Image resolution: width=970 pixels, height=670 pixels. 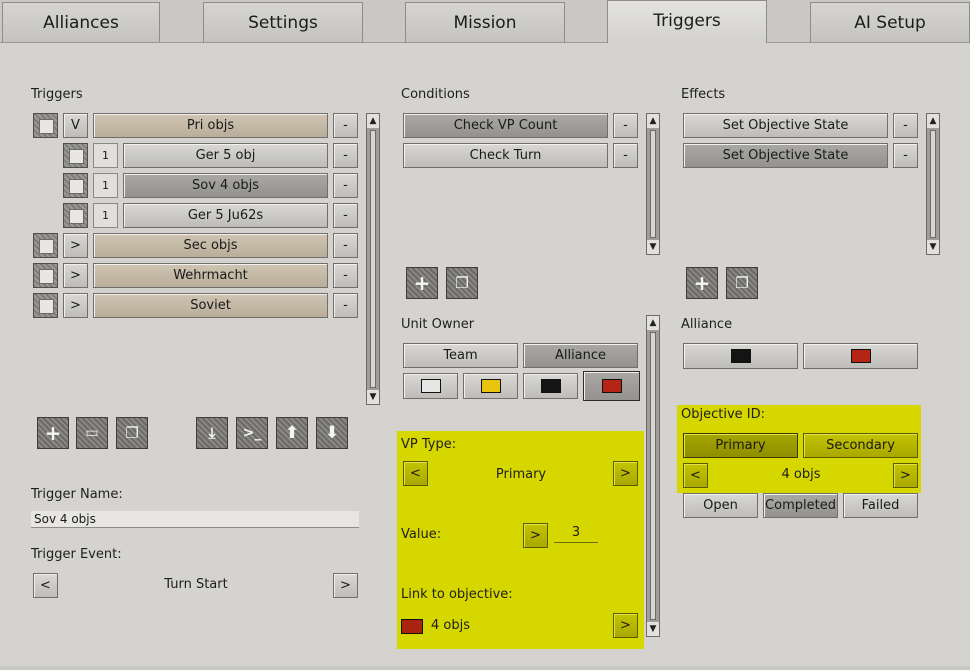 I want to click on color-swatch, so click(x=741, y=356).